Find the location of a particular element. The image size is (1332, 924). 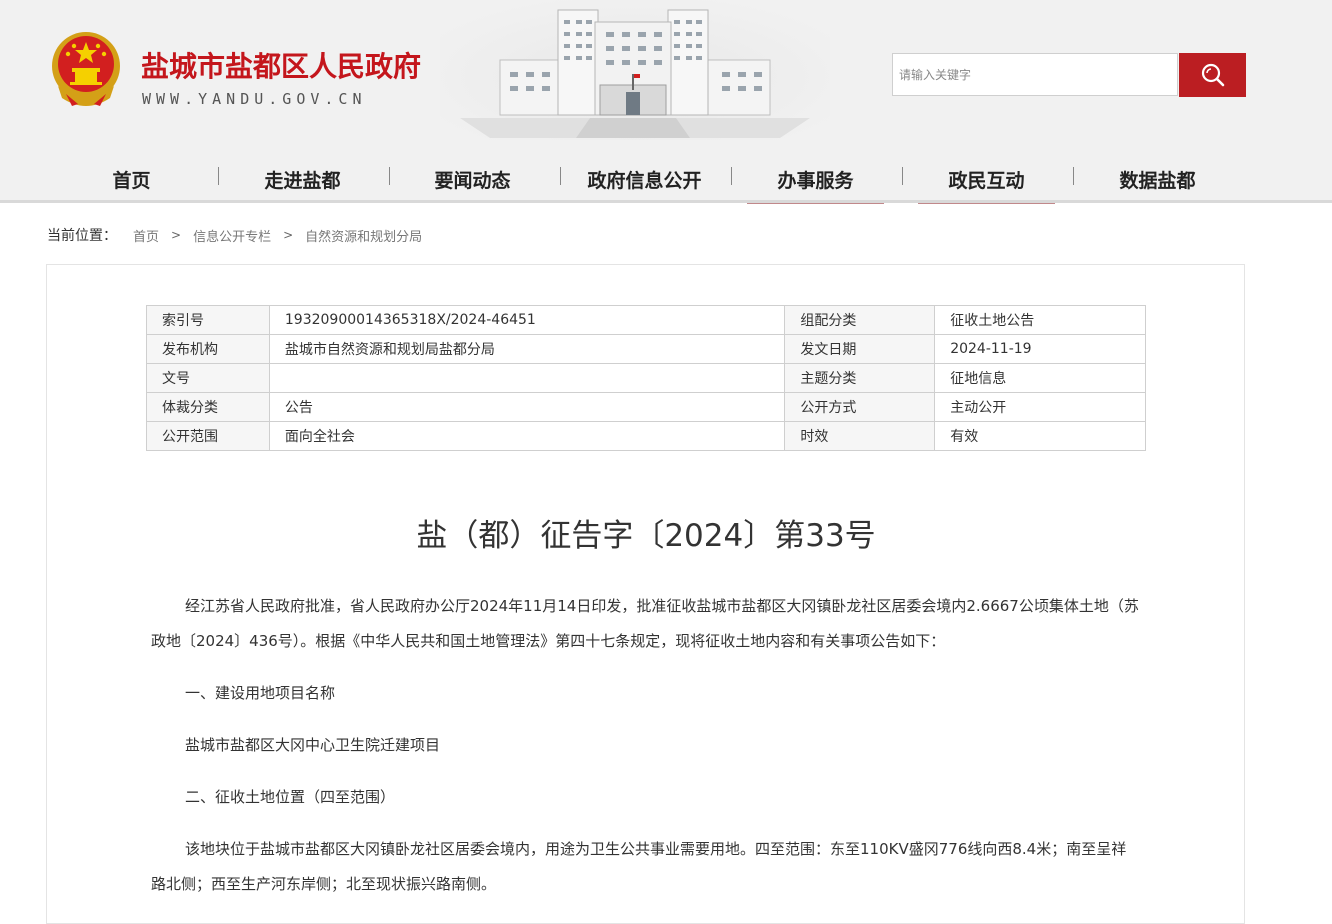

nav-item-about-yandu: 走进盐都 is located at coordinates (302, 182).